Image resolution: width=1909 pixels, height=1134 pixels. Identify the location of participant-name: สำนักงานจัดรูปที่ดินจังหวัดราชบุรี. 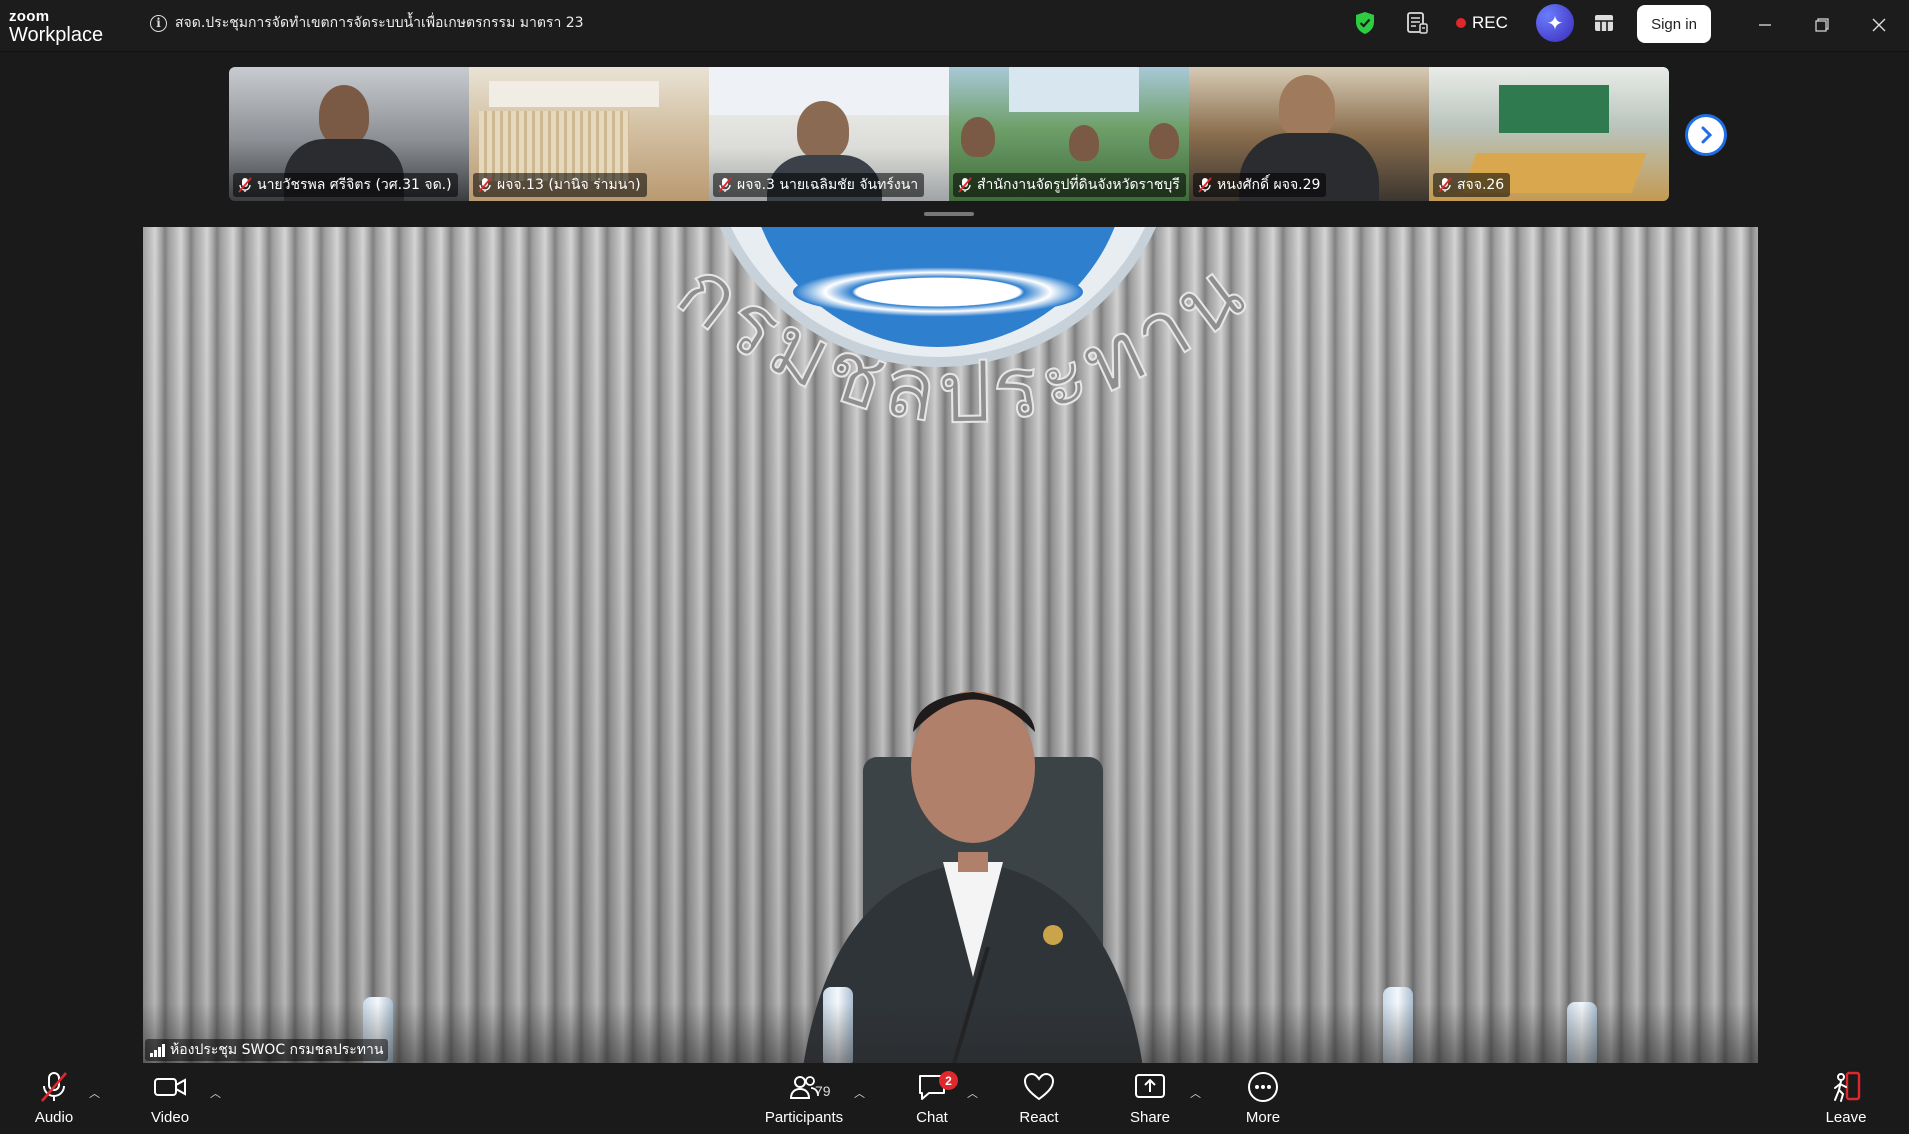
(1078, 185).